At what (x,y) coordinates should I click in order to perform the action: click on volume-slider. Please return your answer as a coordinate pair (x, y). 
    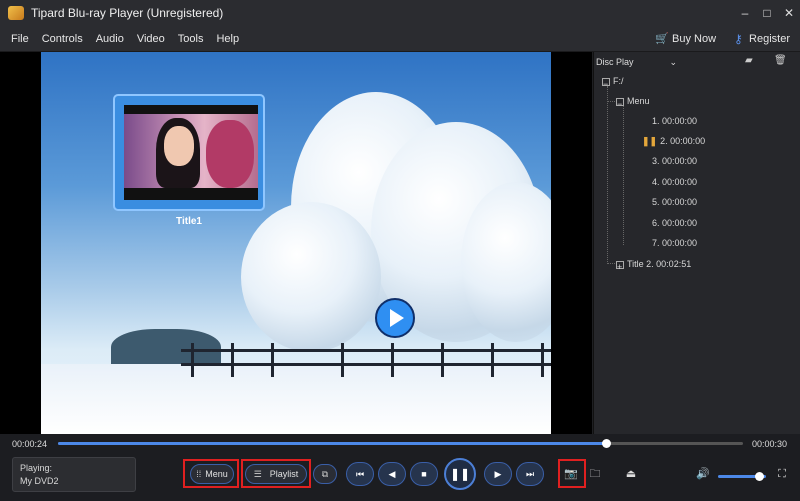
    Looking at the image, I should click on (742, 476).